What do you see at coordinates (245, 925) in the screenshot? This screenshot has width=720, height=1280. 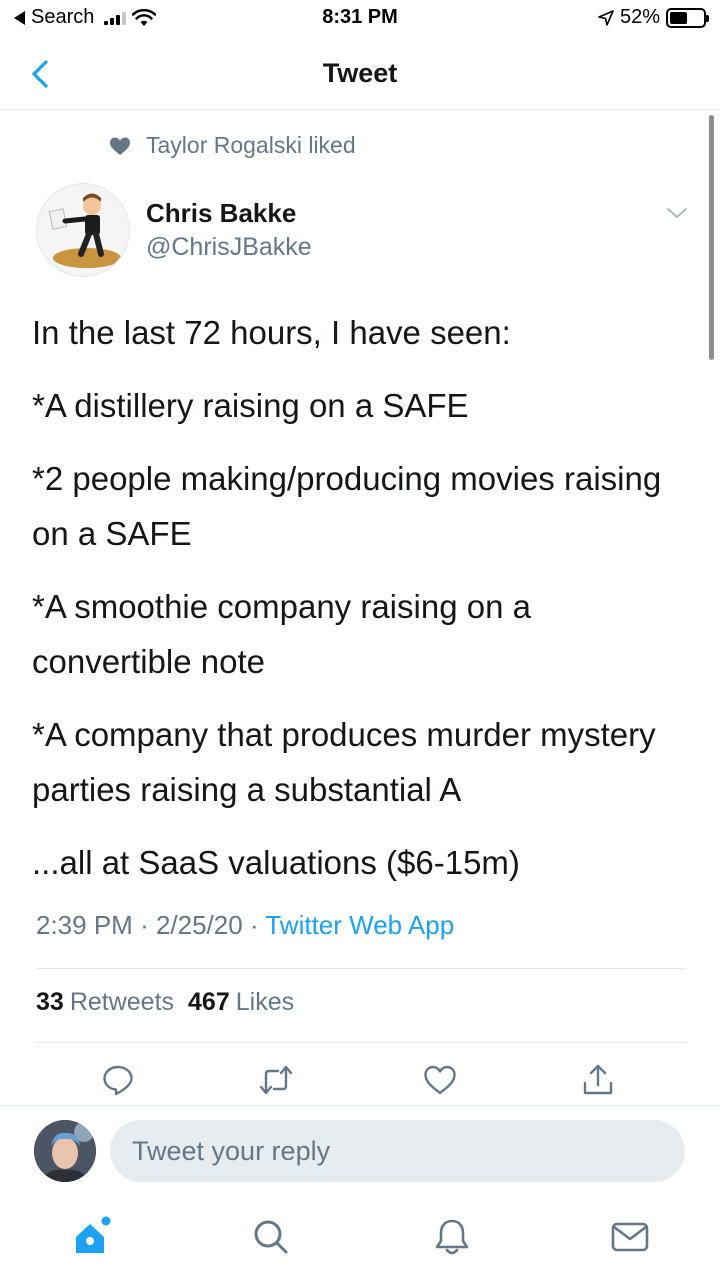 I see `tweet-timestamp: 2:39 PM · 2/25/20 · Twitter Web App` at bounding box center [245, 925].